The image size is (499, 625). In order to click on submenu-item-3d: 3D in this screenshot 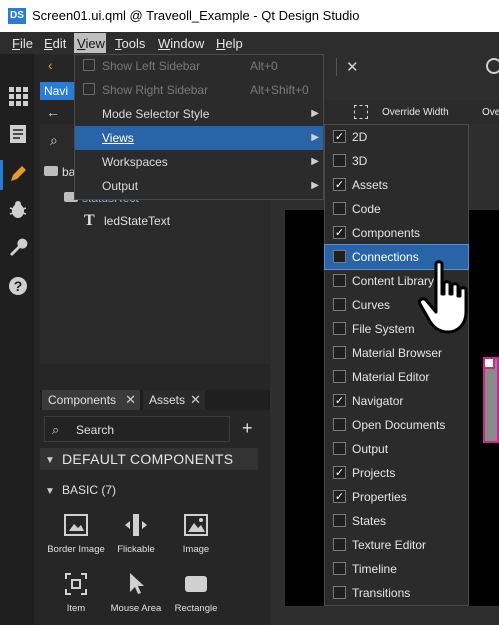, I will do `click(396, 161)`.